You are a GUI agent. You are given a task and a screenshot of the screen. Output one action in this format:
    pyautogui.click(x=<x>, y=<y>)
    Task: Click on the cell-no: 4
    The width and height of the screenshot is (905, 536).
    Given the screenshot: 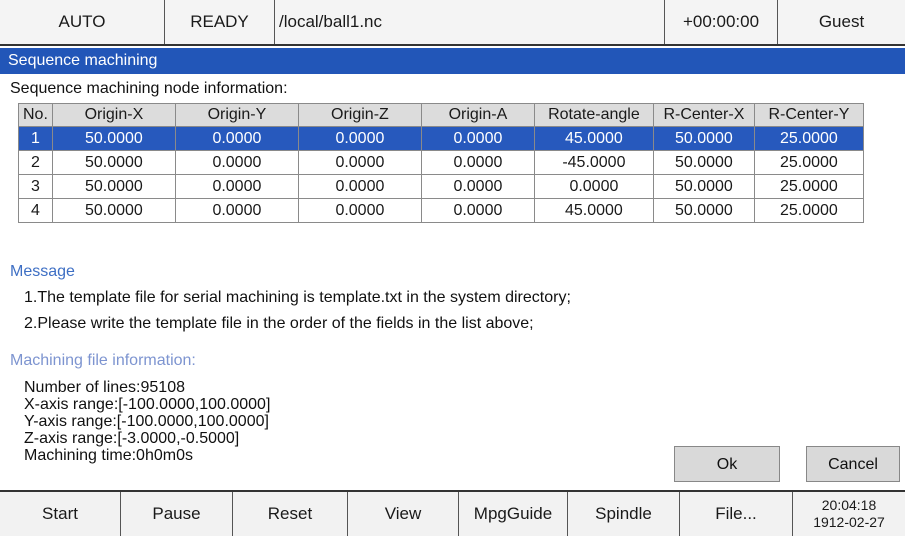 What is the action you would take?
    pyautogui.click(x=35, y=210)
    